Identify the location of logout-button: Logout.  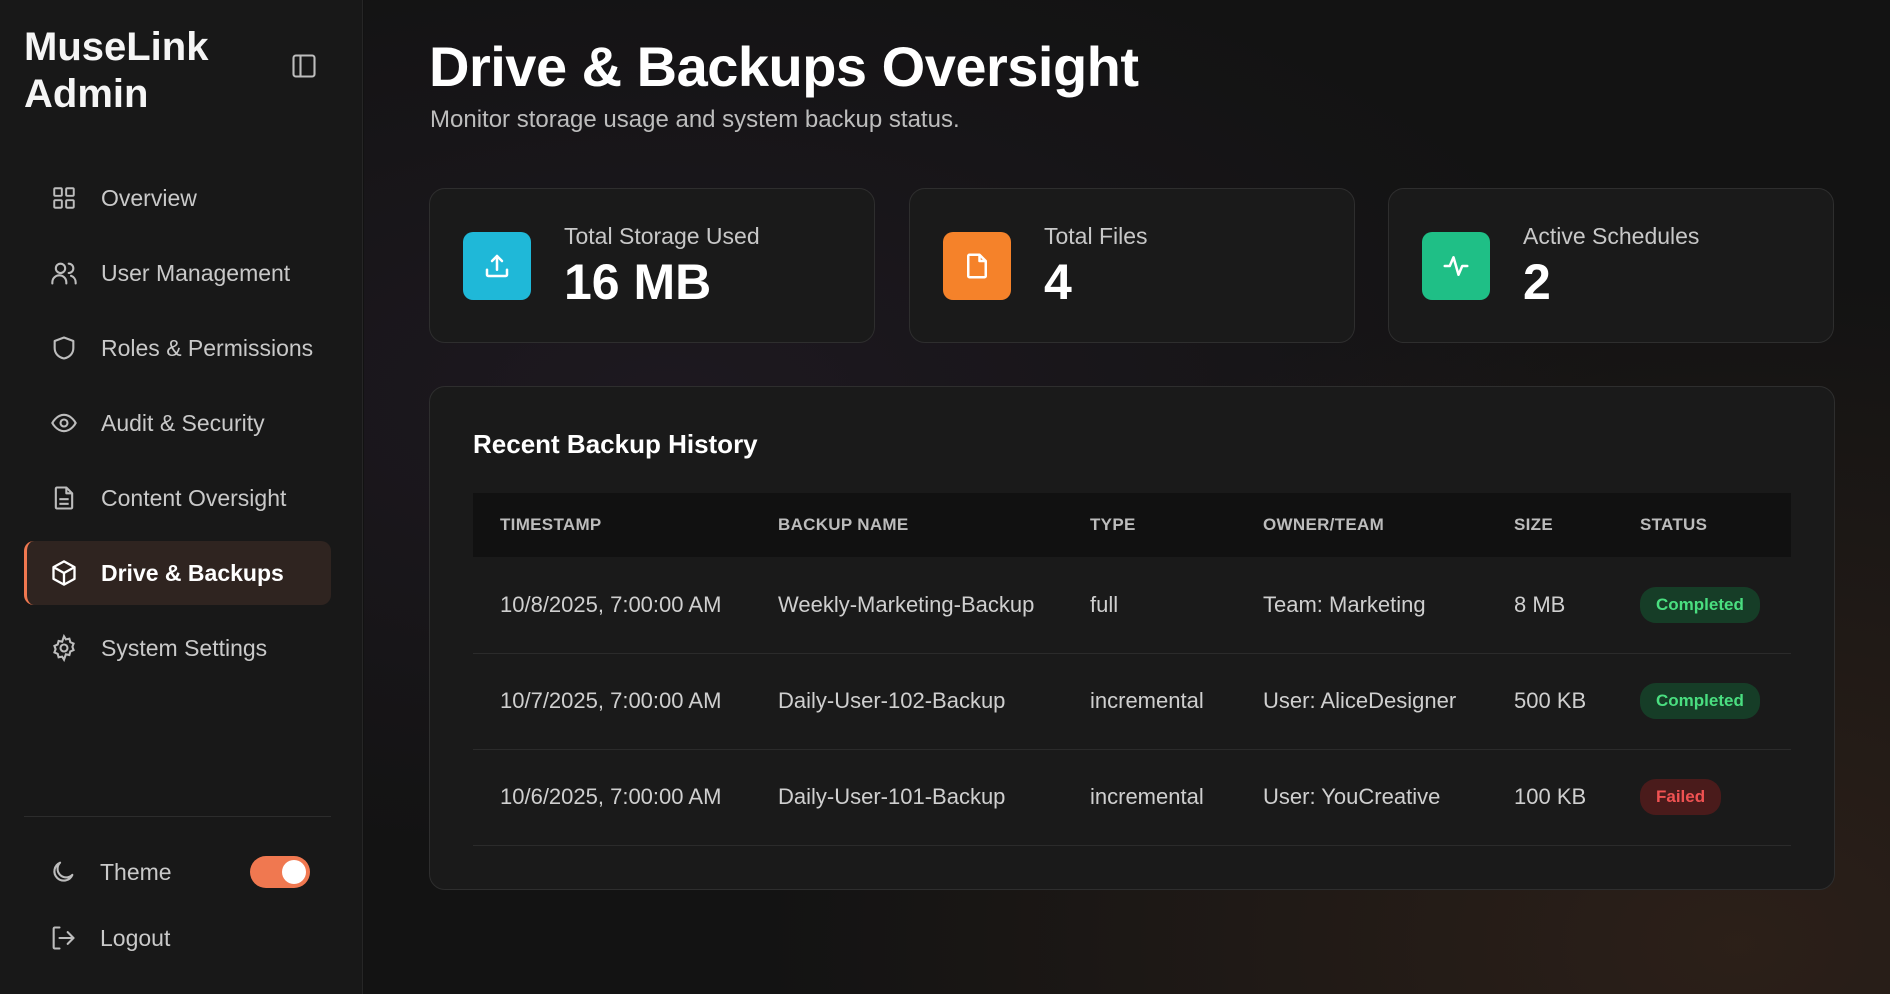
(109, 938).